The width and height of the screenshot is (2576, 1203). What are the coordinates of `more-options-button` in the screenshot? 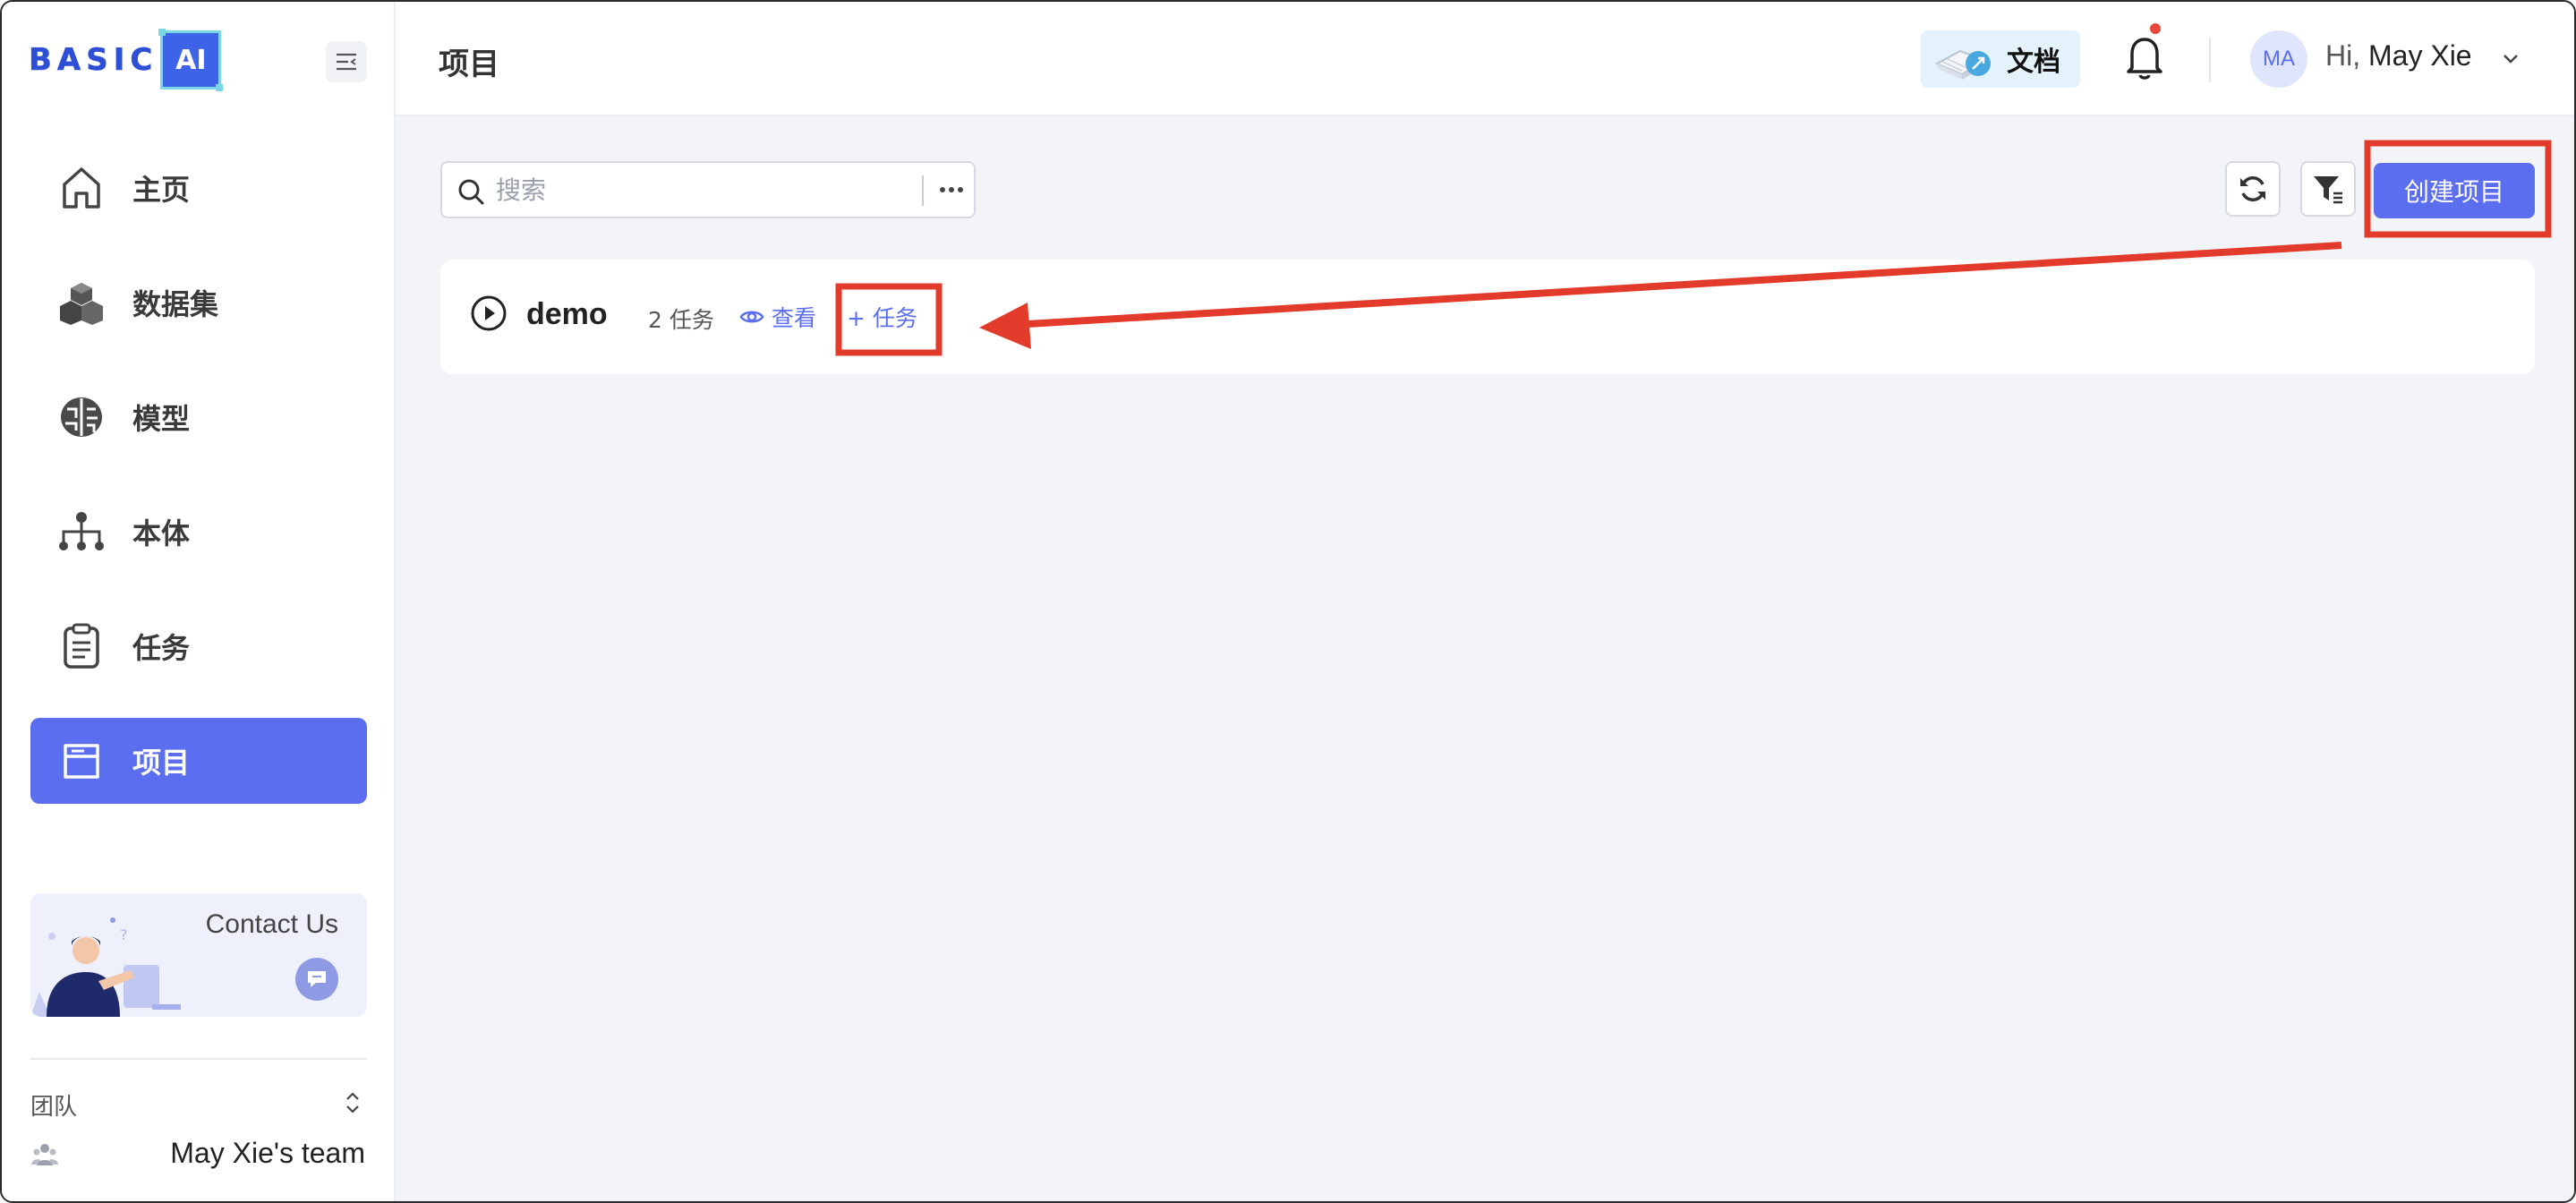 It's located at (951, 190).